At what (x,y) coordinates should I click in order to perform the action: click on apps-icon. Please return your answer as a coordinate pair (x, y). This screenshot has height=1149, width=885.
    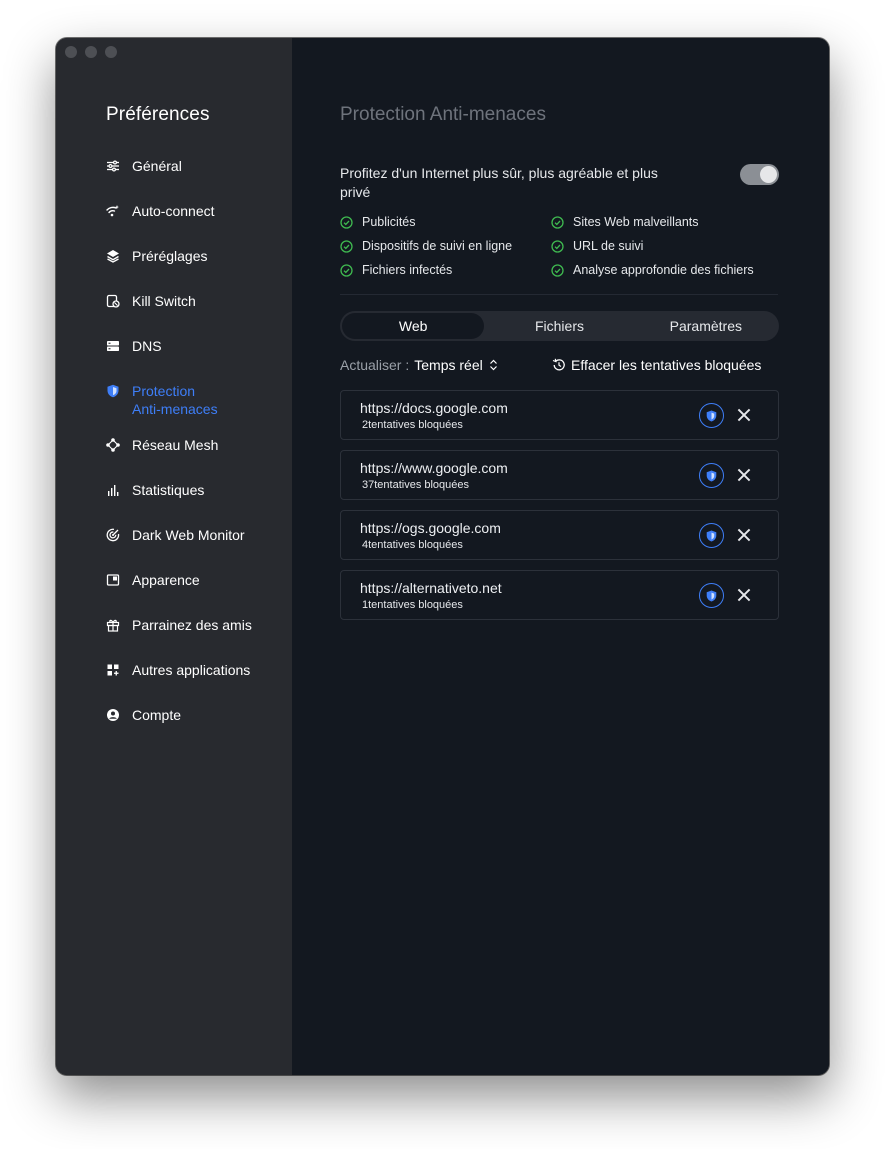
    Looking at the image, I should click on (113, 670).